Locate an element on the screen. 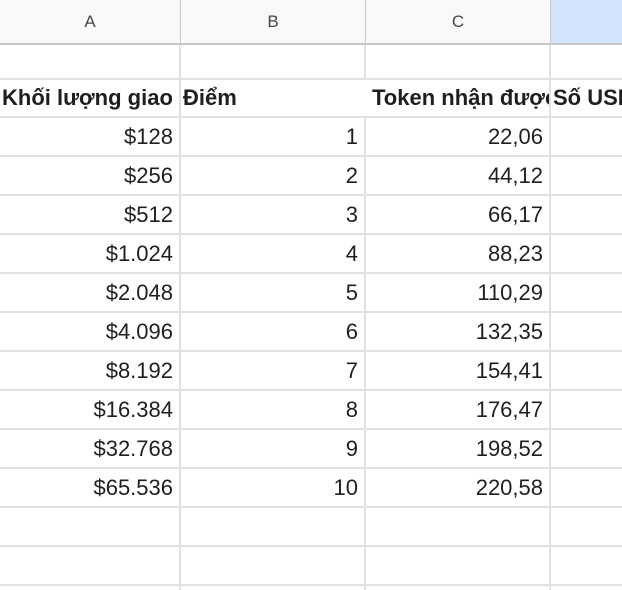 Image resolution: width=622 pixels, height=590 pixels. cell-tokens: 132,35 is located at coordinates (458, 331).